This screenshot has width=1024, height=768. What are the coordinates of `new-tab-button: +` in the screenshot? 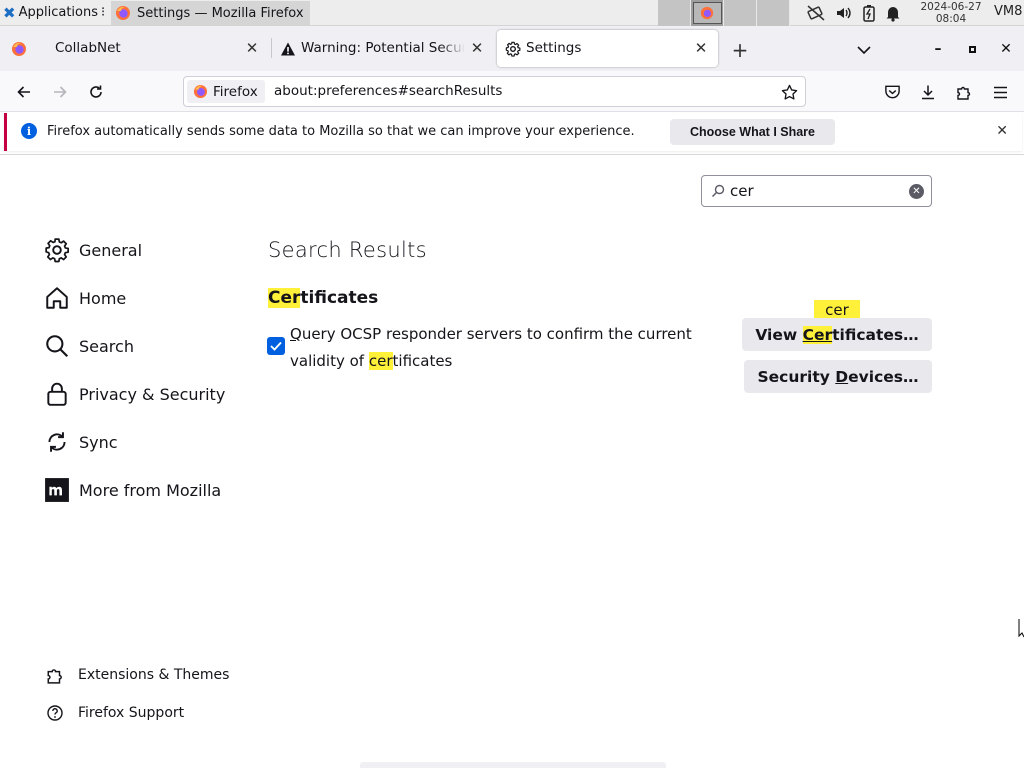 It's located at (740, 50).